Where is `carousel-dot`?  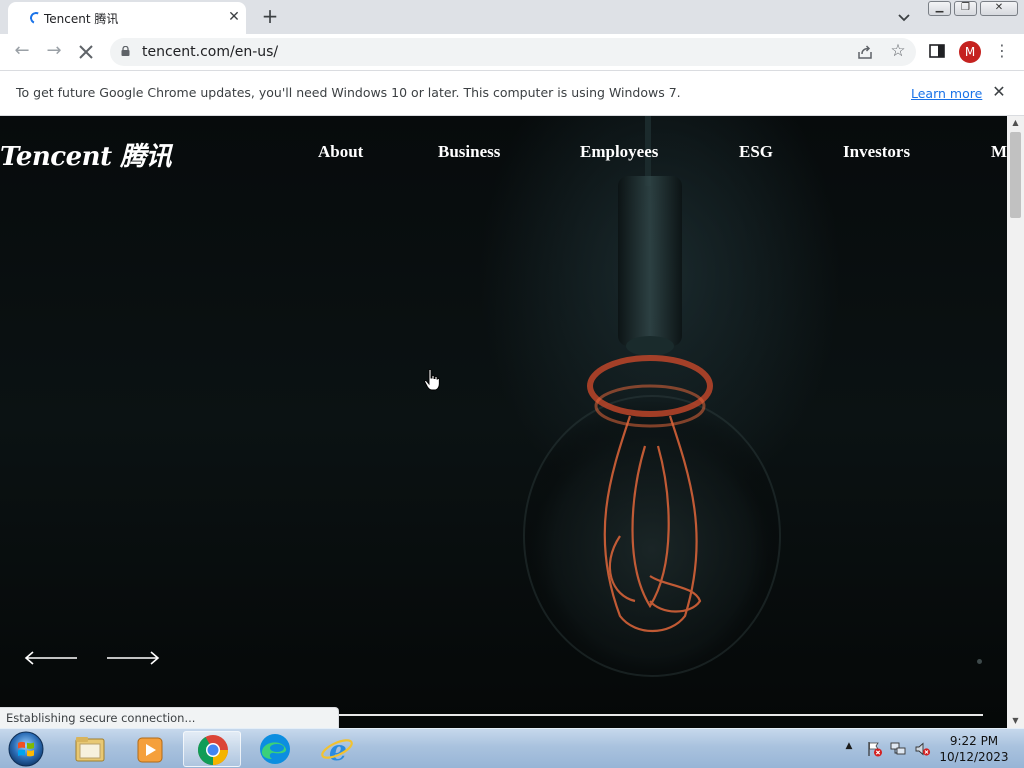 carousel-dot is located at coordinates (979, 661).